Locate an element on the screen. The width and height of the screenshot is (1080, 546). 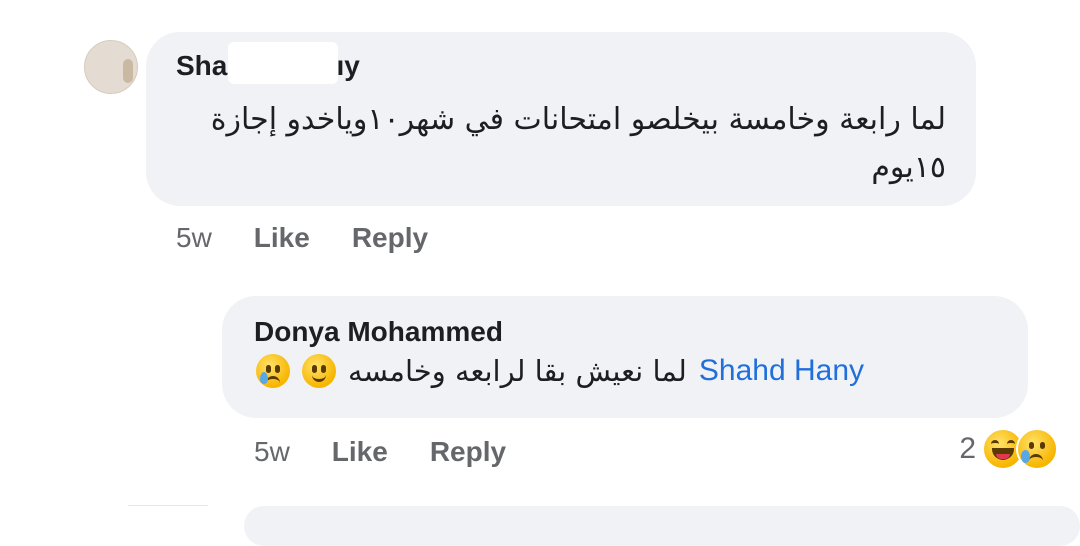
crying-face-icon is located at coordinates (273, 371).